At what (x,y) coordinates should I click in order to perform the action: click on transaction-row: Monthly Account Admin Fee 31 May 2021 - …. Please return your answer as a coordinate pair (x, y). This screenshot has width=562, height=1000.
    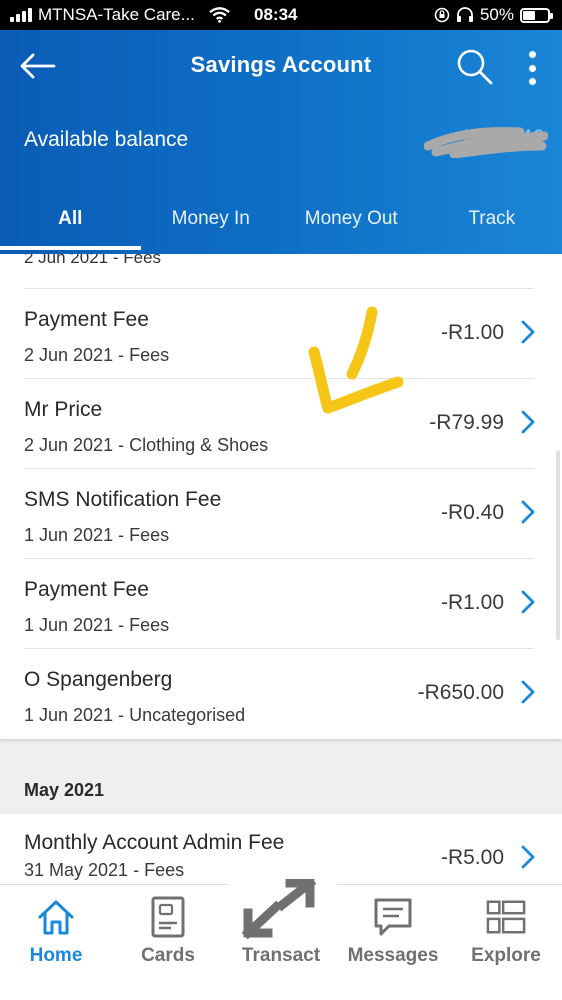
    Looking at the image, I should click on (279, 850).